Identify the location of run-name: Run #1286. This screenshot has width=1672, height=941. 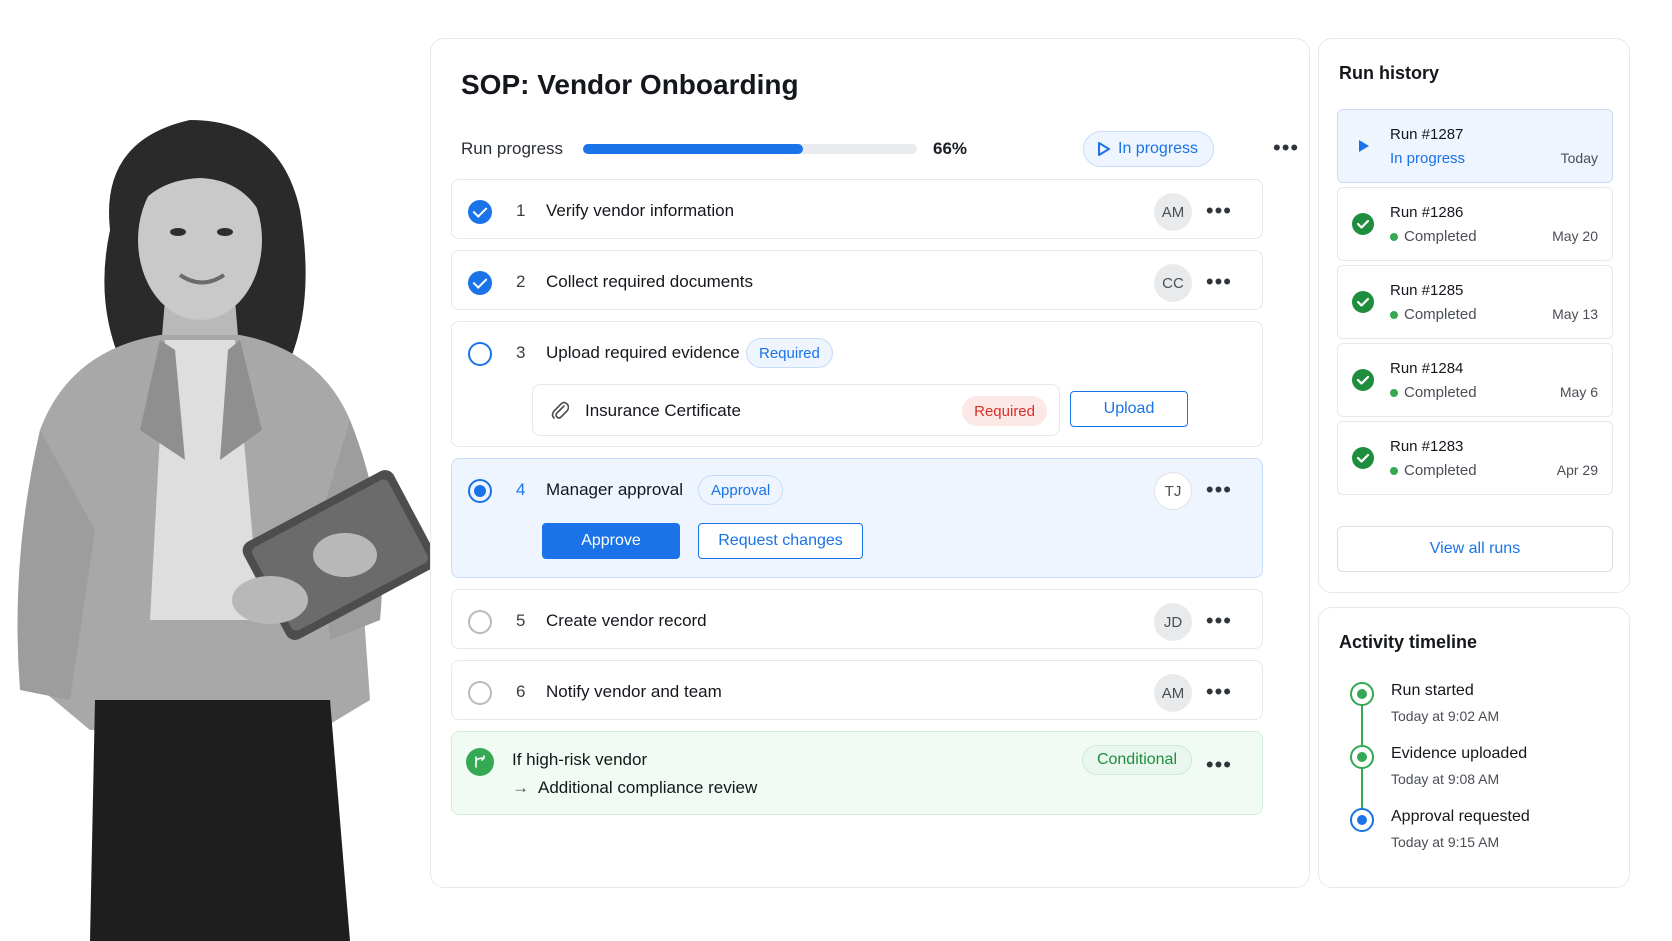
(1427, 212).